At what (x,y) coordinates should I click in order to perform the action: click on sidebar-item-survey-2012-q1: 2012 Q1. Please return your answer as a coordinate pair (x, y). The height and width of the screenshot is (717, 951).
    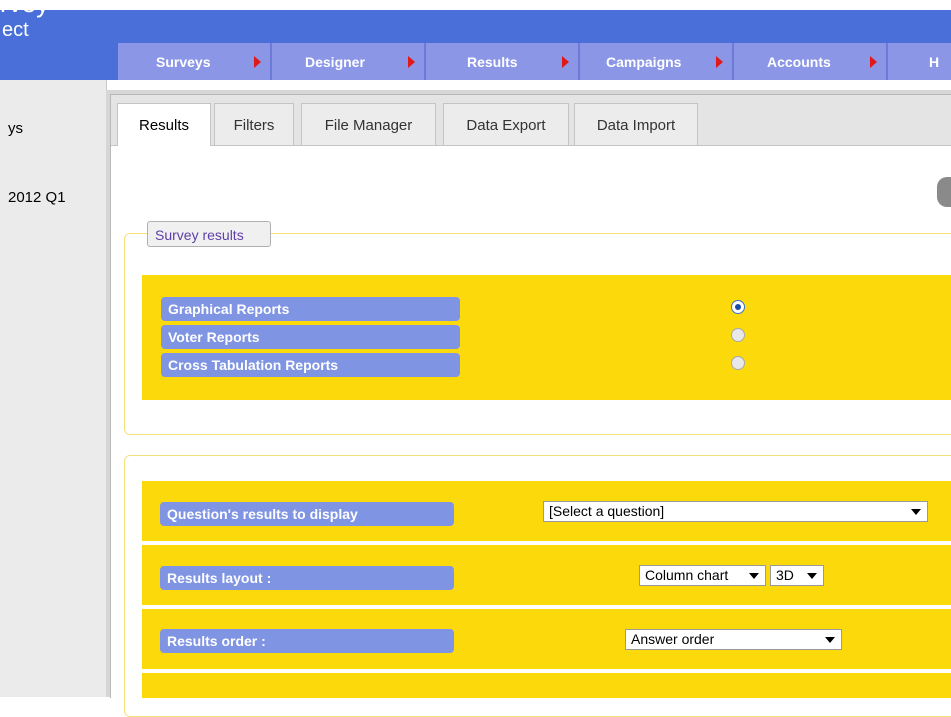
    Looking at the image, I should click on (37, 197).